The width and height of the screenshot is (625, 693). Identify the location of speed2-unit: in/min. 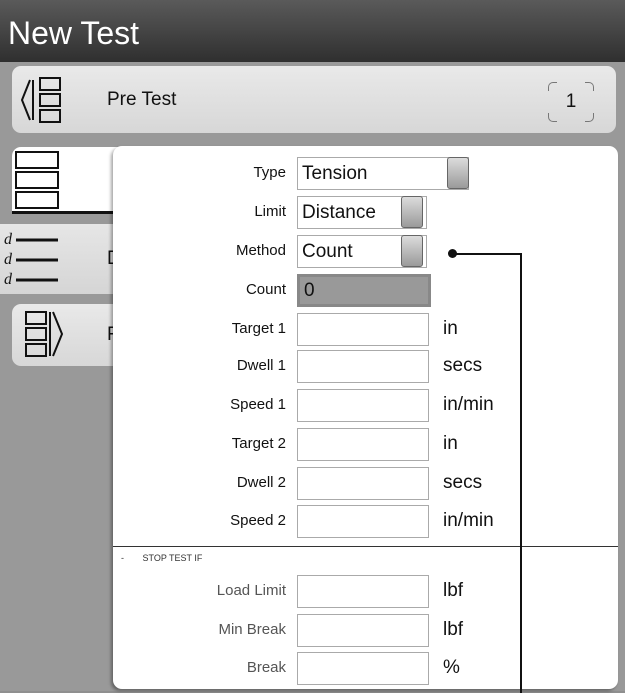
(468, 520).